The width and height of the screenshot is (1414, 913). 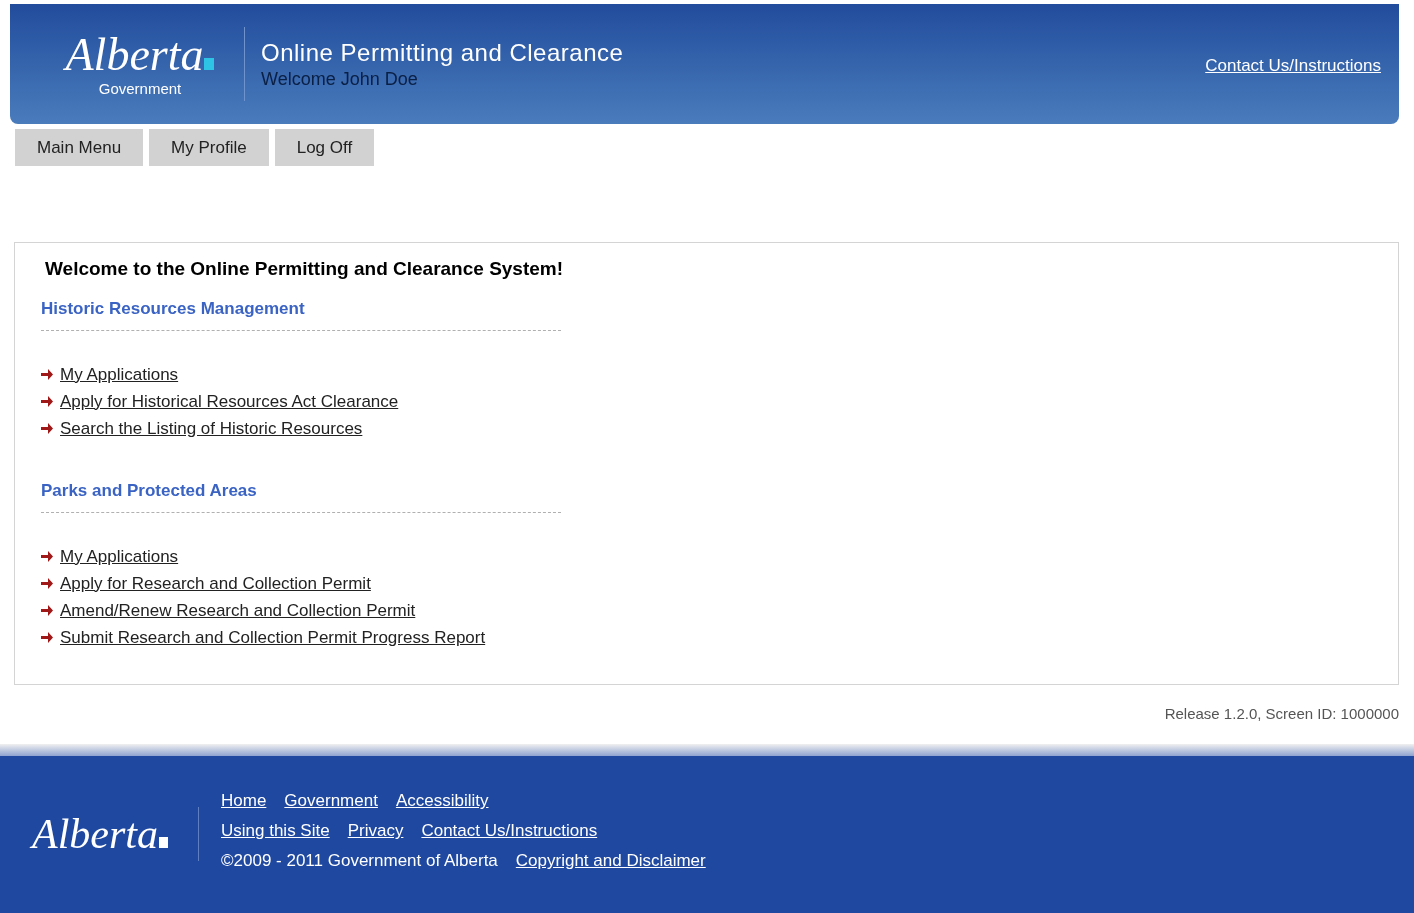 What do you see at coordinates (134, 55) in the screenshot?
I see `logo-wordmark: Alberta` at bounding box center [134, 55].